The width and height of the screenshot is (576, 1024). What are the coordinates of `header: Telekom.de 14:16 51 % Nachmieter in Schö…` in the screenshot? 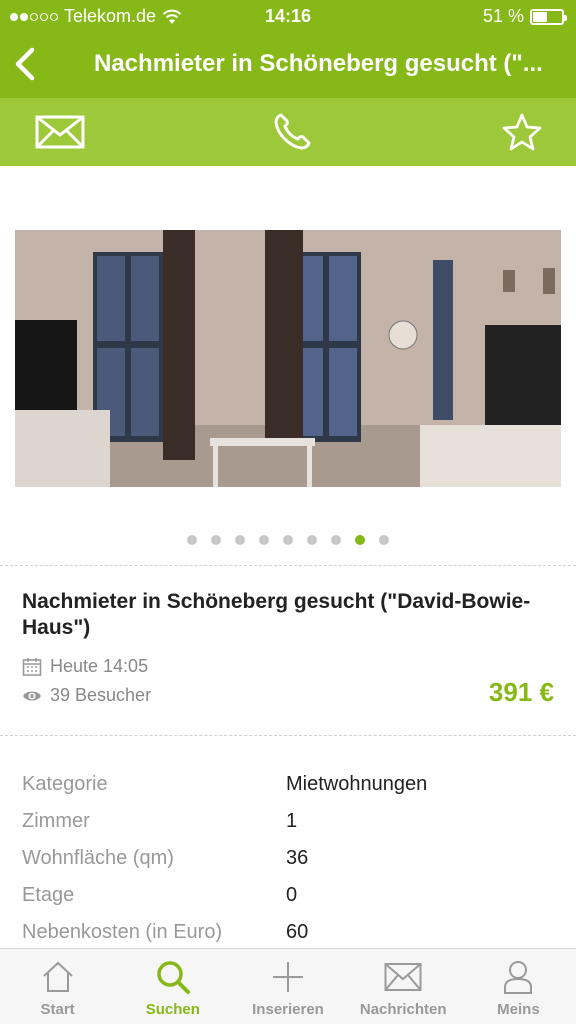 It's located at (288, 49).